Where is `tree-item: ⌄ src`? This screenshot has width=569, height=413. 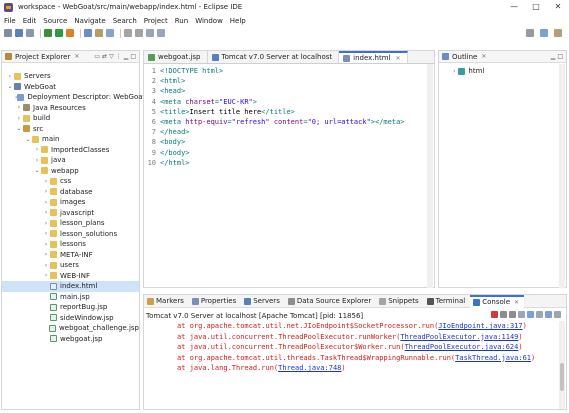 tree-item: ⌄ src is located at coordinates (70, 129).